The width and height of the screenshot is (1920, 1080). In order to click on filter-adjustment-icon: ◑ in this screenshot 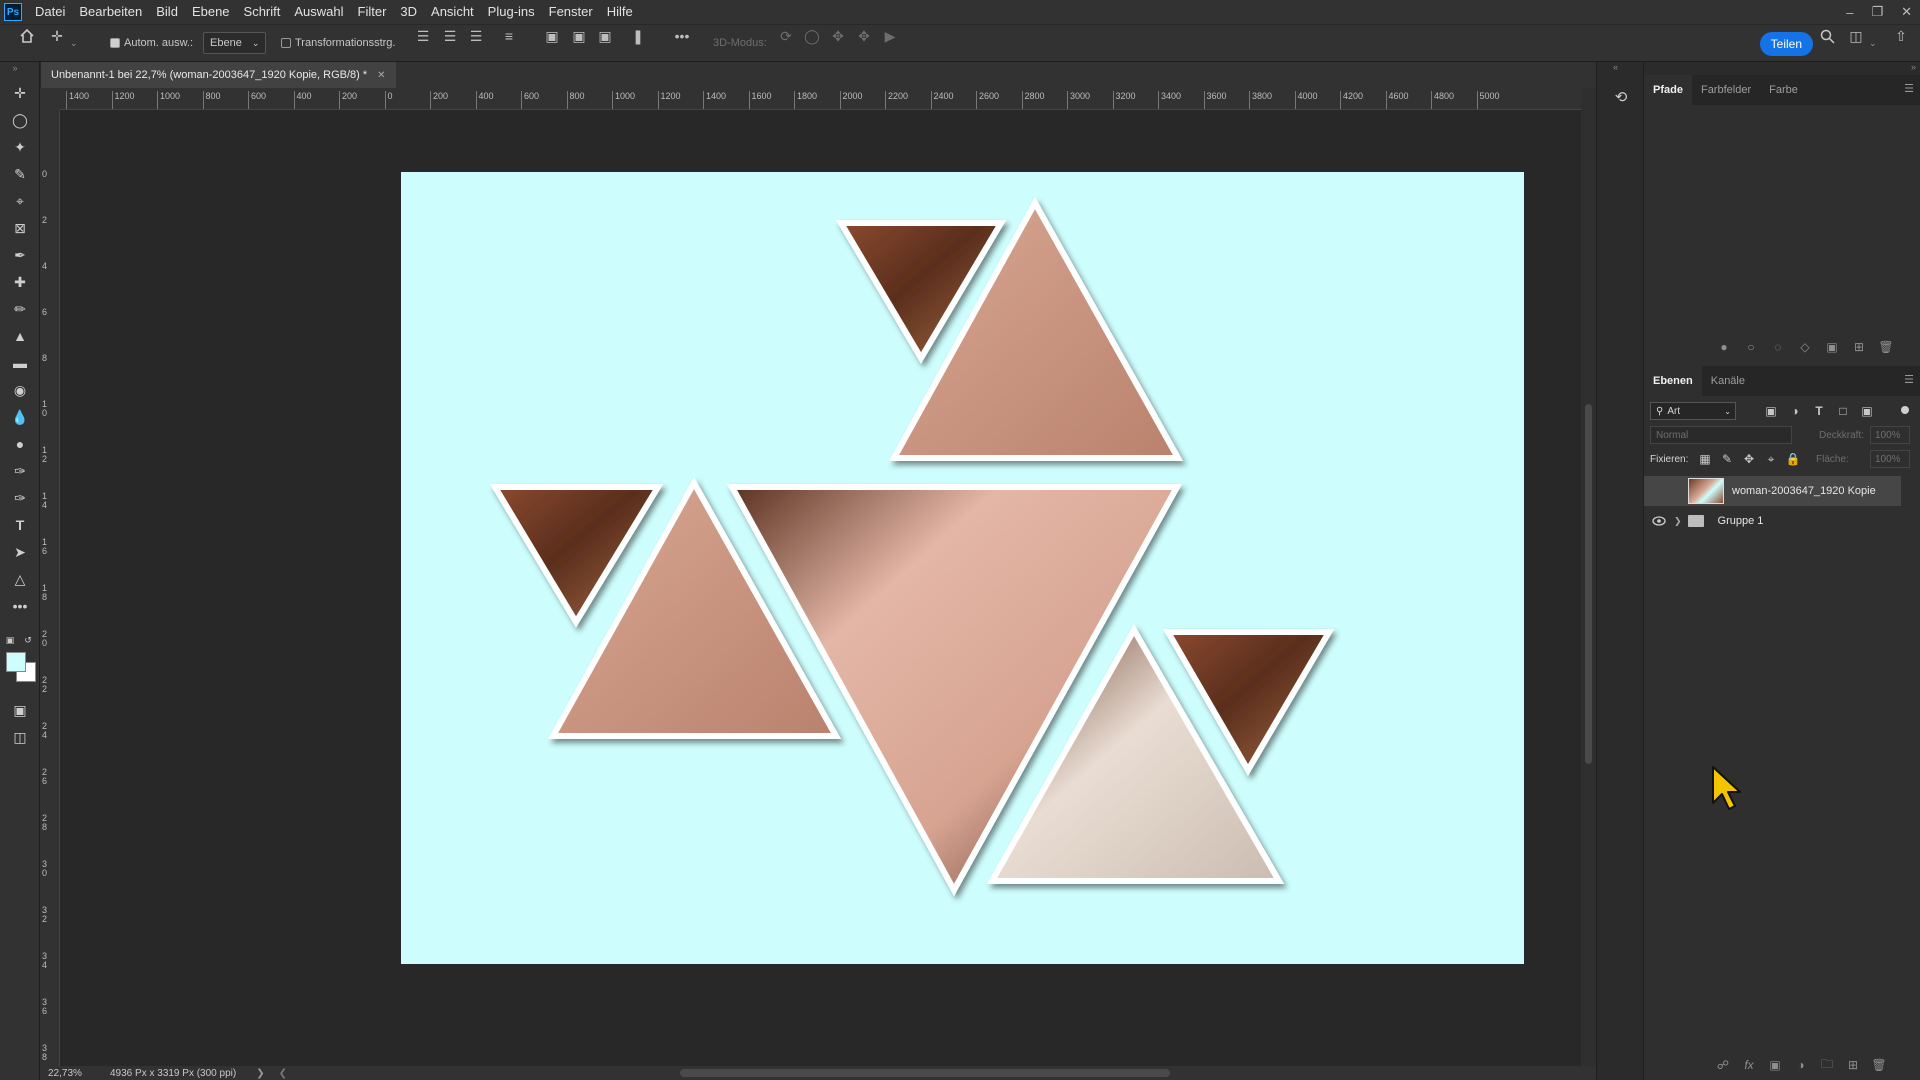, I will do `click(1795, 411)`.